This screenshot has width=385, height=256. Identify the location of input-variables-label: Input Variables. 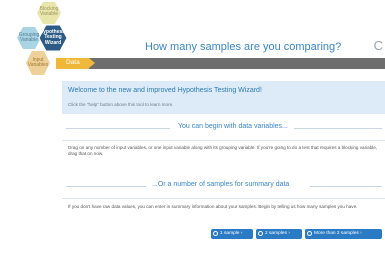
(38, 63).